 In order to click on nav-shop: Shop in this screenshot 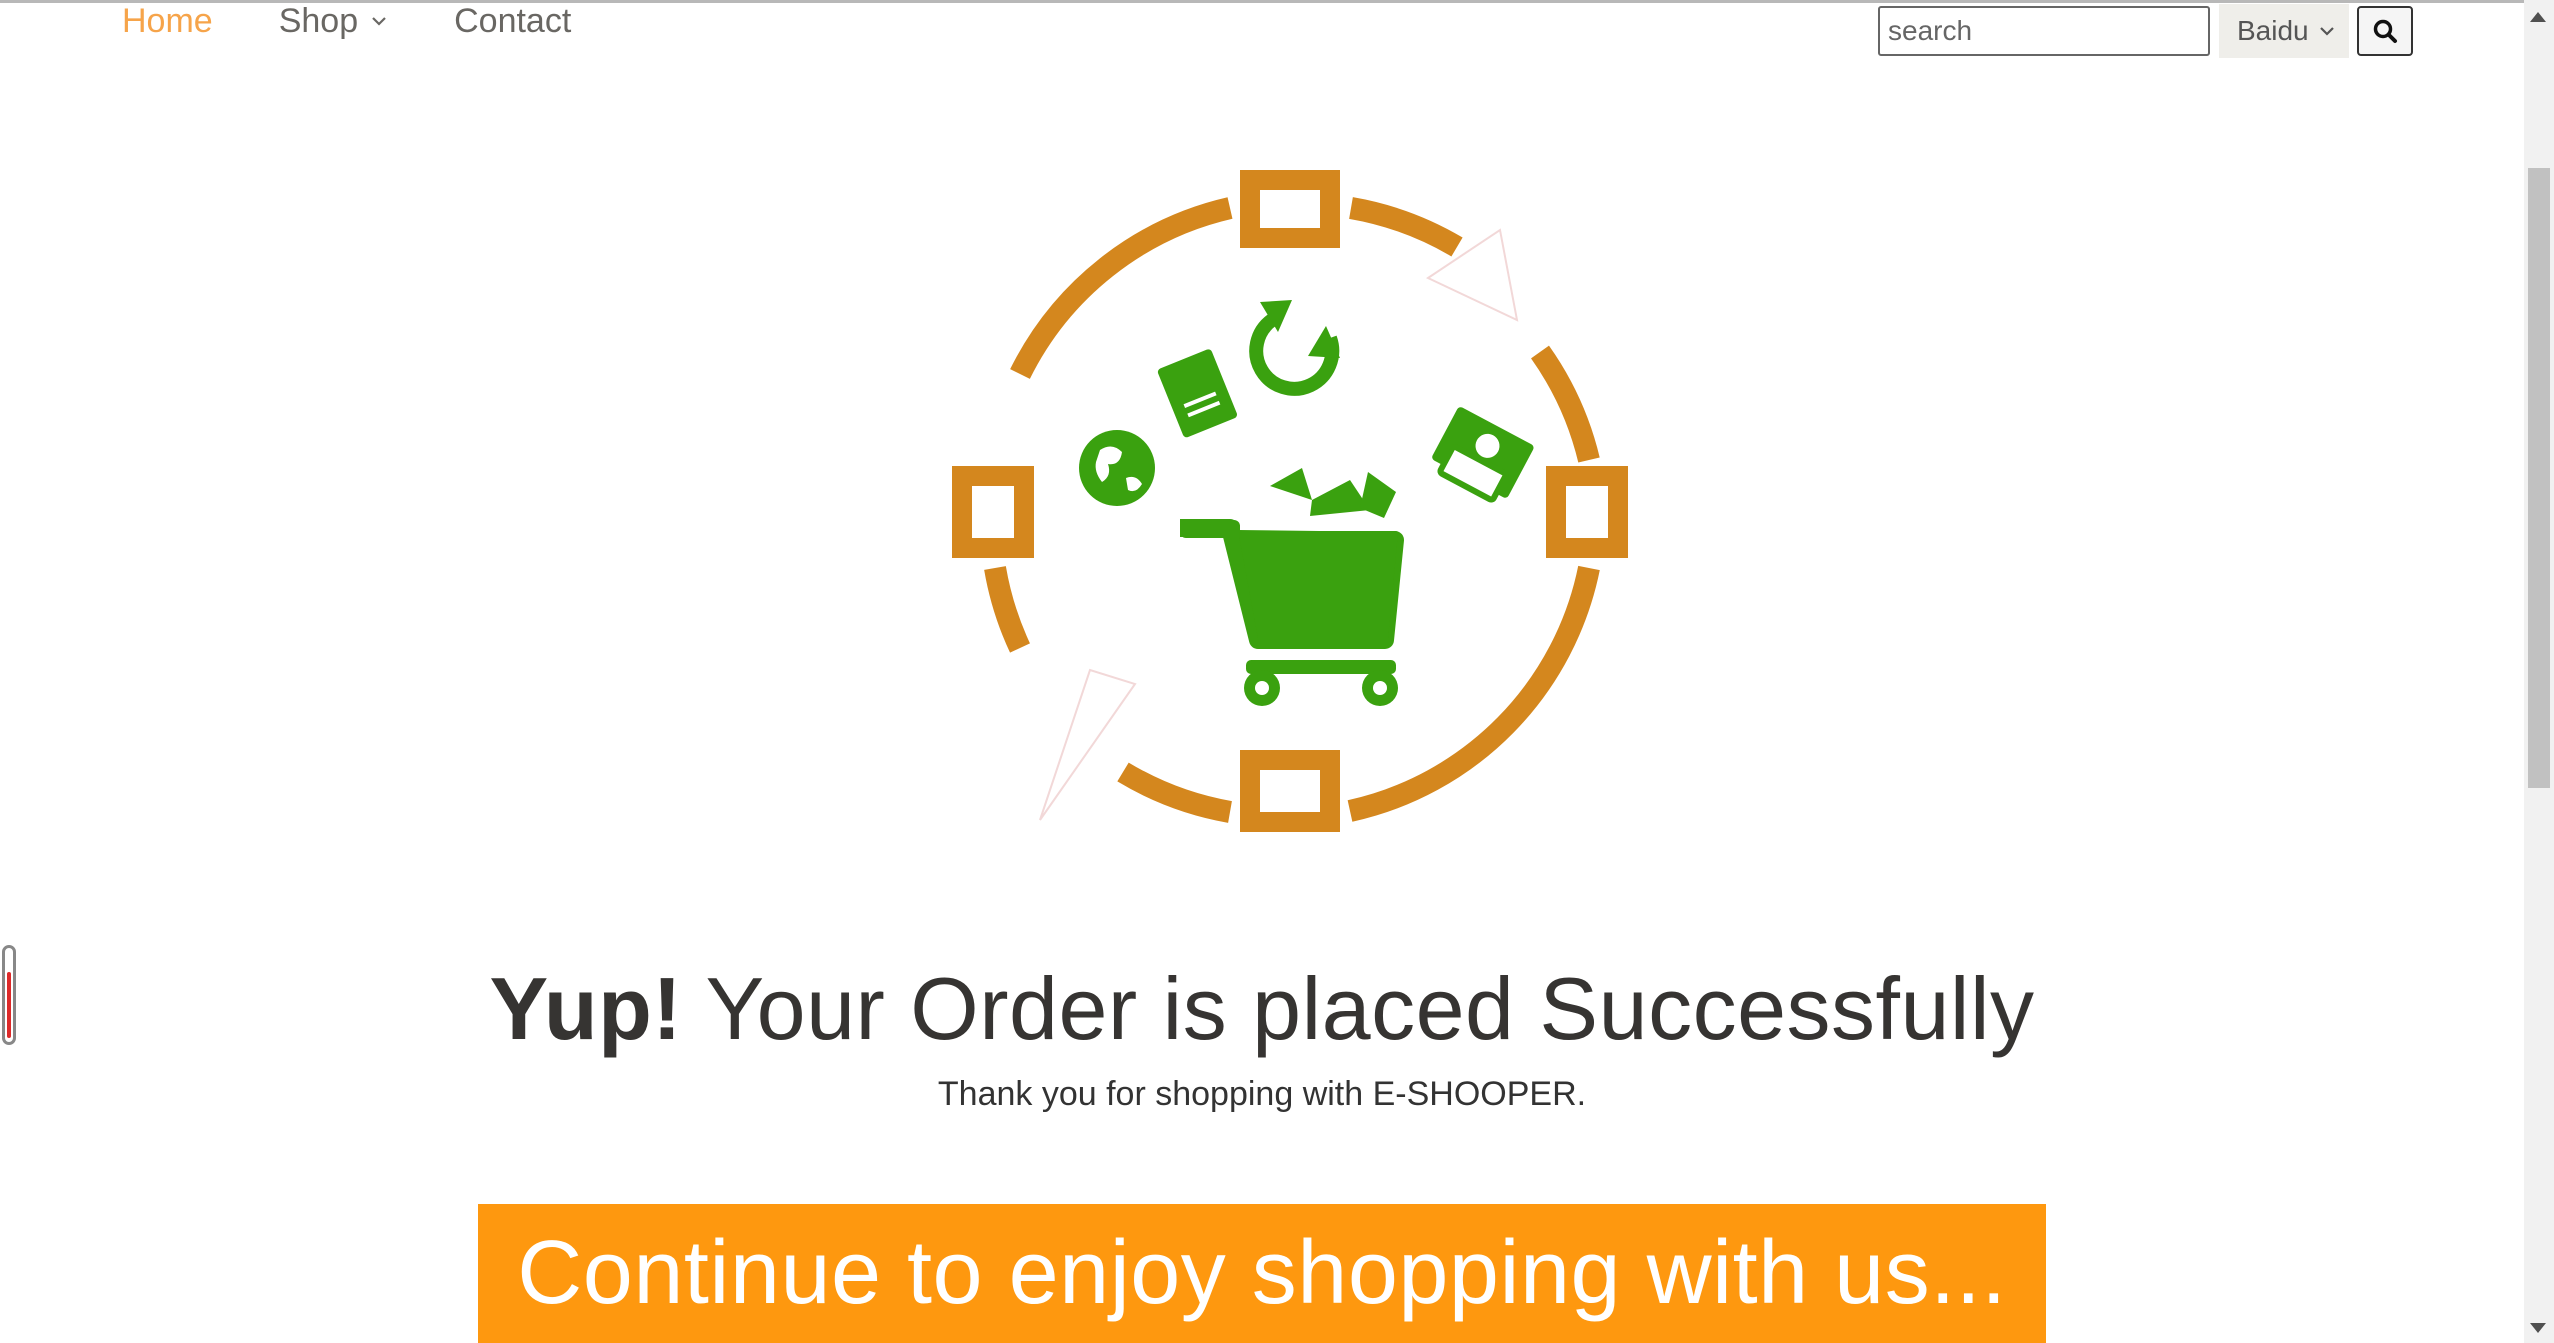, I will do `click(333, 21)`.